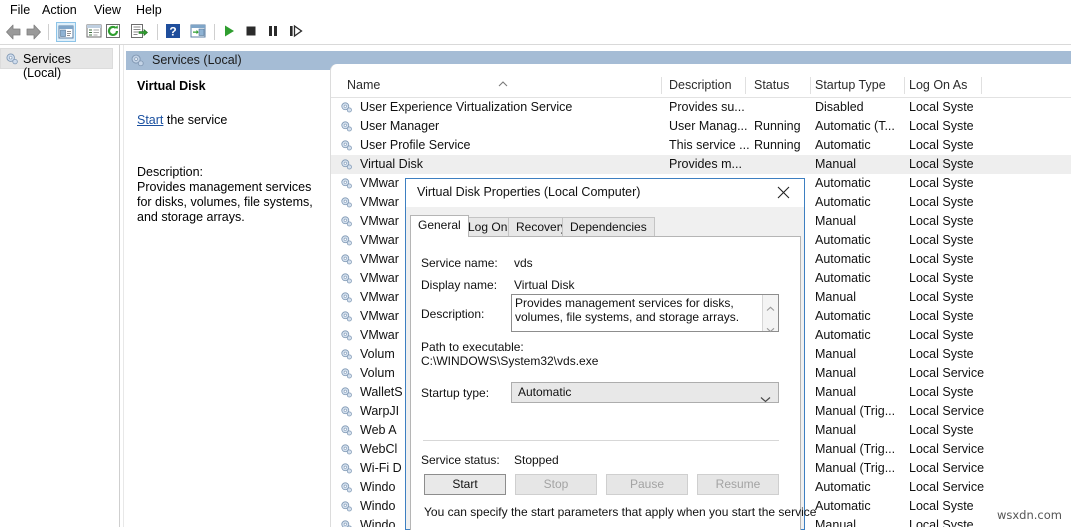  What do you see at coordinates (13, 32) in the screenshot?
I see `back-icon` at bounding box center [13, 32].